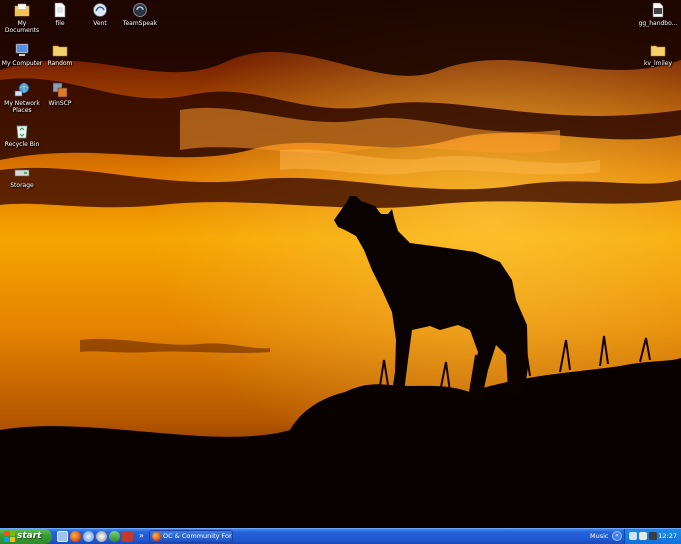  What do you see at coordinates (141, 536) in the screenshot?
I see `quick-launch-chevron: »` at bounding box center [141, 536].